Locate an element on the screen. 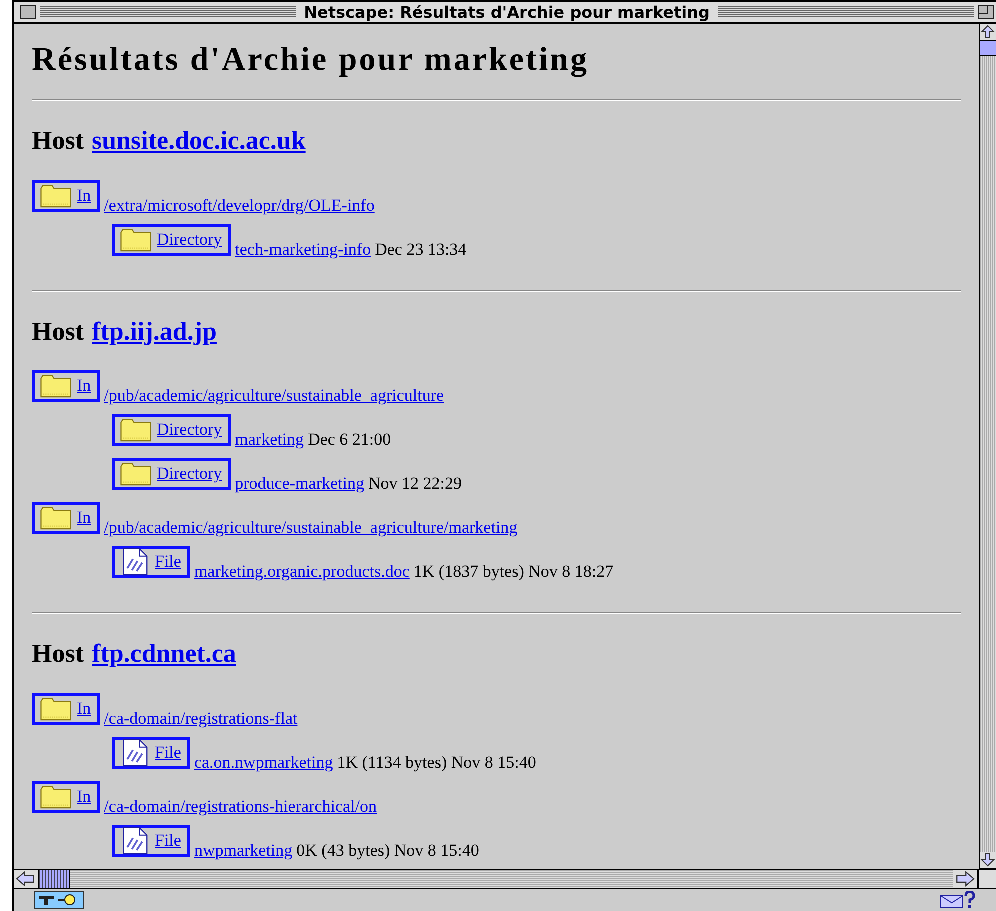 The image size is (996, 911). entry-info: 1K (1134 bytes) Nov 8 15:40 is located at coordinates (436, 762).